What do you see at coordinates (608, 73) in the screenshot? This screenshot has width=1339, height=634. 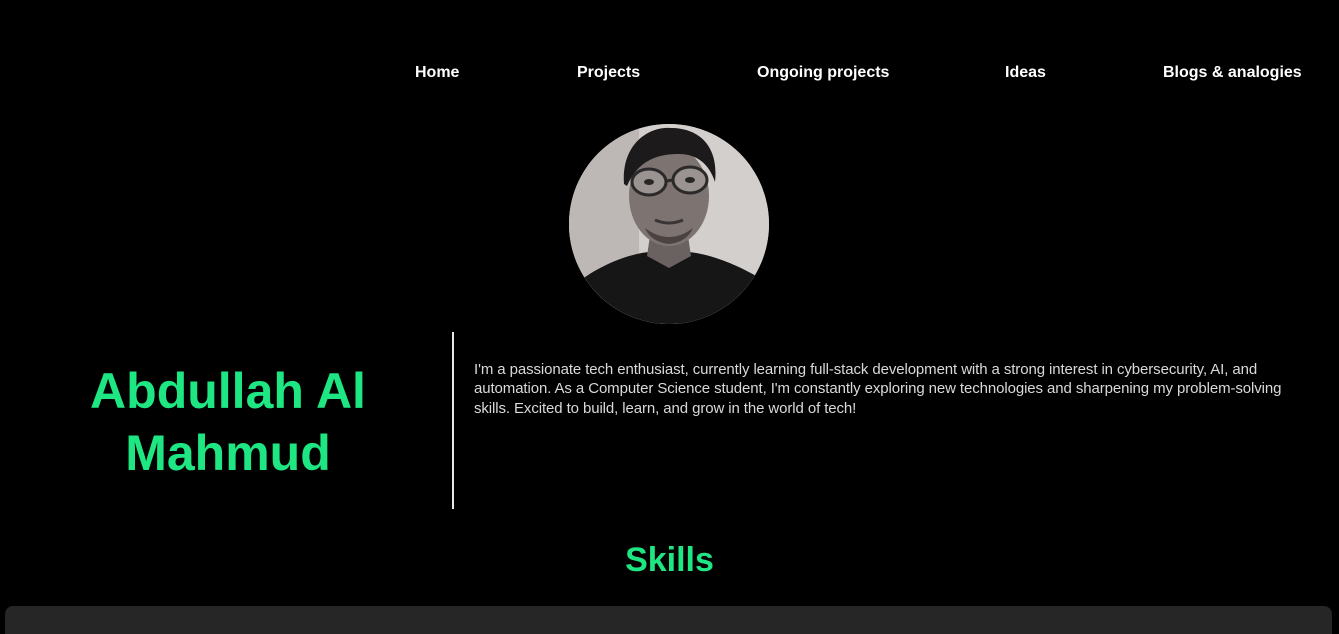 I see `nav-link-projects: Projects` at bounding box center [608, 73].